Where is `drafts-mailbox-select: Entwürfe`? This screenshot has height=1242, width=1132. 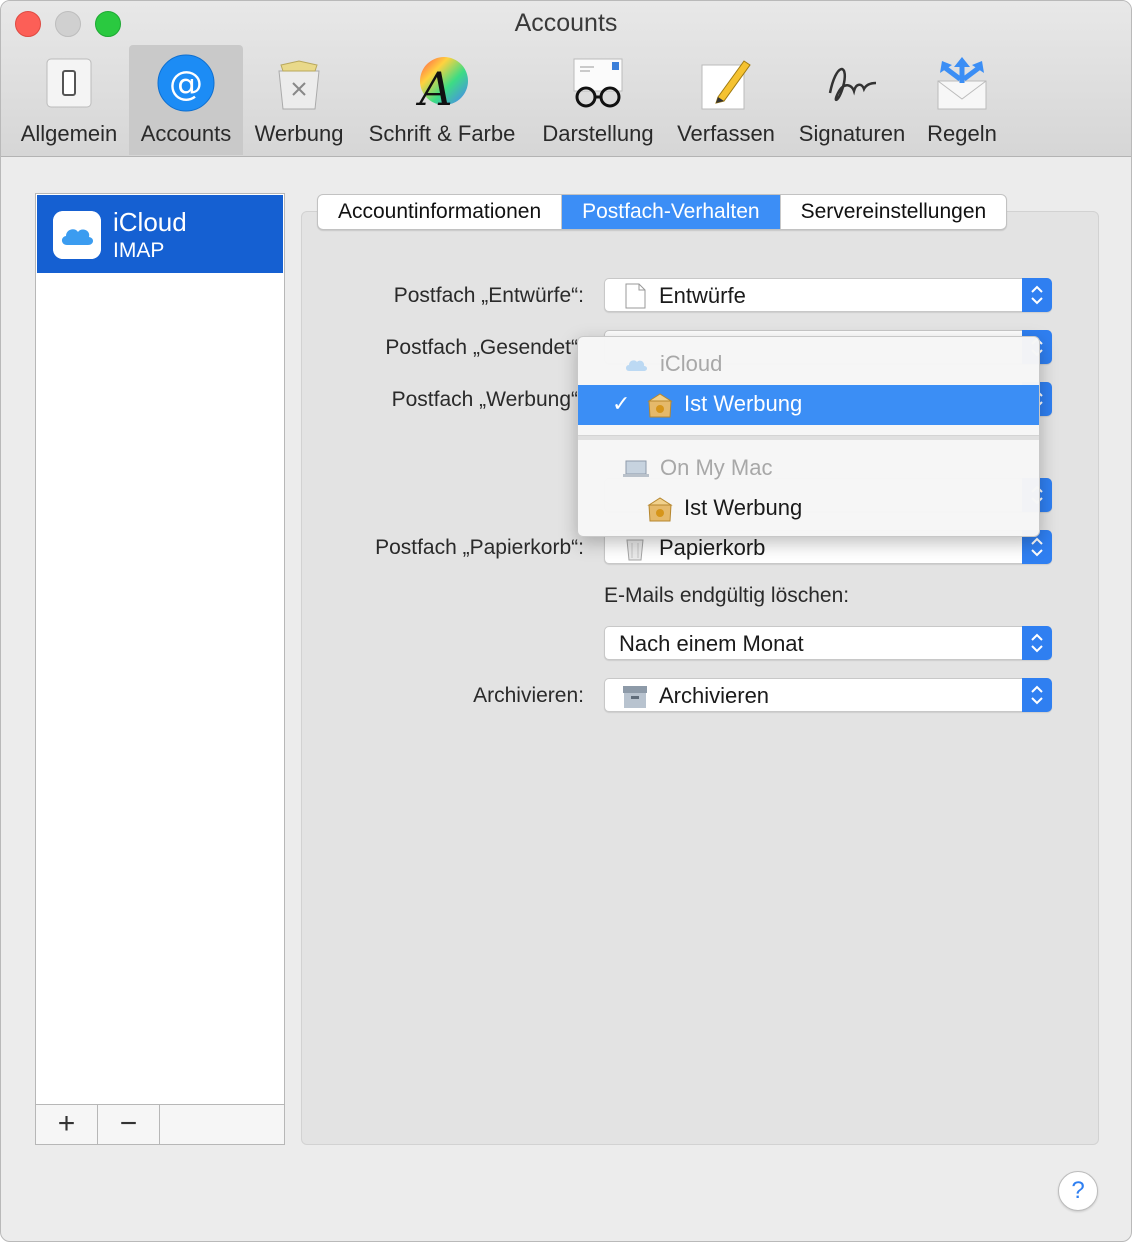 drafts-mailbox-select: Entwürfe is located at coordinates (828, 295).